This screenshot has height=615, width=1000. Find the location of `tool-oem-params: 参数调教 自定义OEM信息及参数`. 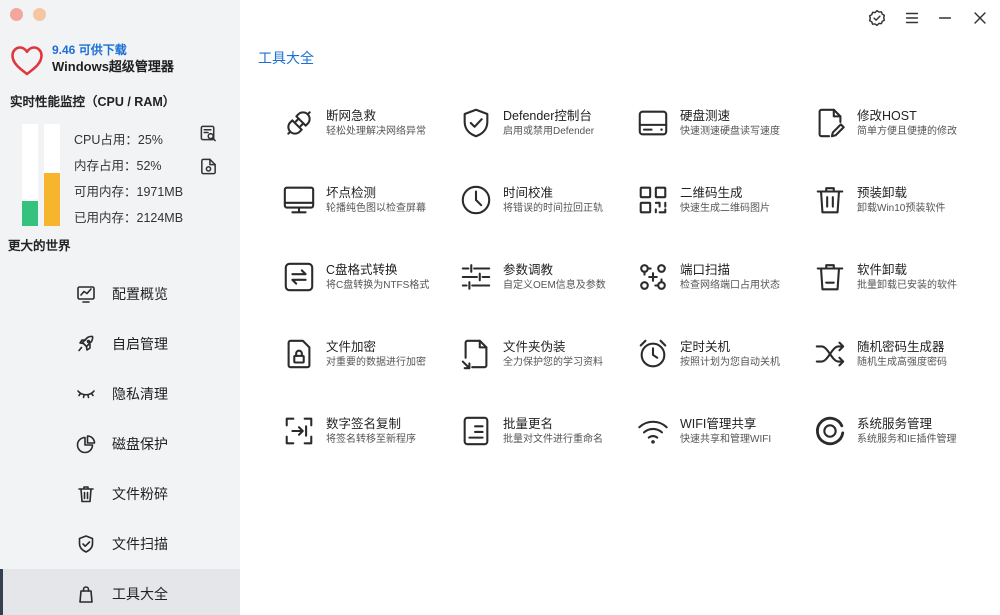

tool-oem-params: 参数调教 自定义OEM信息及参数 is located at coordinates (547, 280).